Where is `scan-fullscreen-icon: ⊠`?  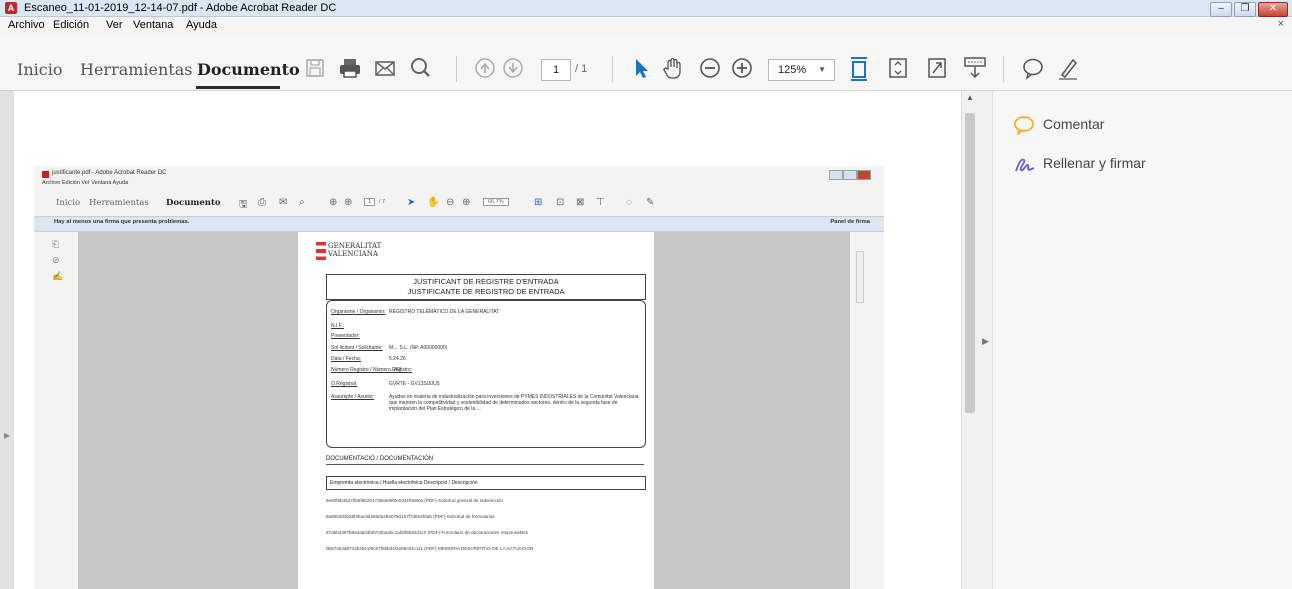 scan-fullscreen-icon: ⊠ is located at coordinates (580, 202).